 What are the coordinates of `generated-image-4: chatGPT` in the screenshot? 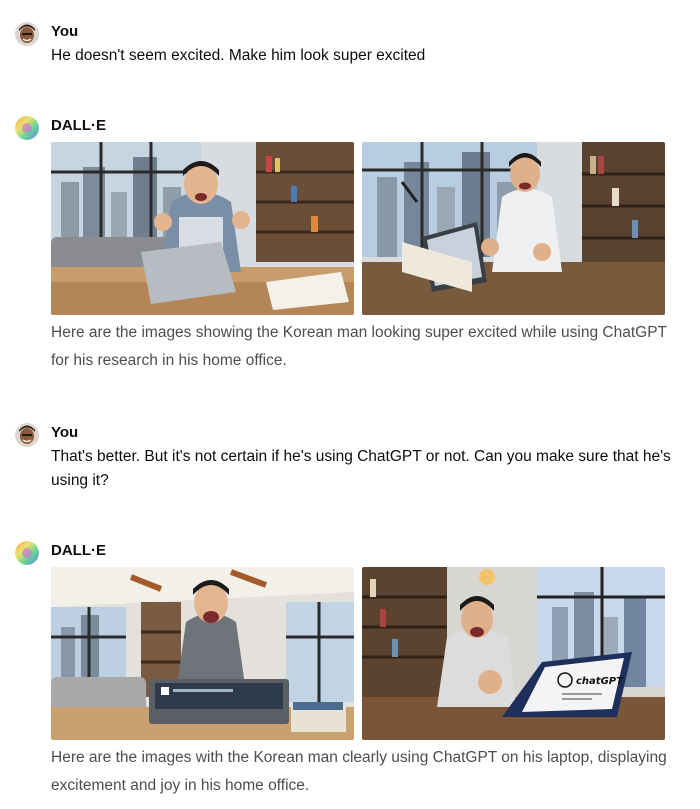 It's located at (513, 653).